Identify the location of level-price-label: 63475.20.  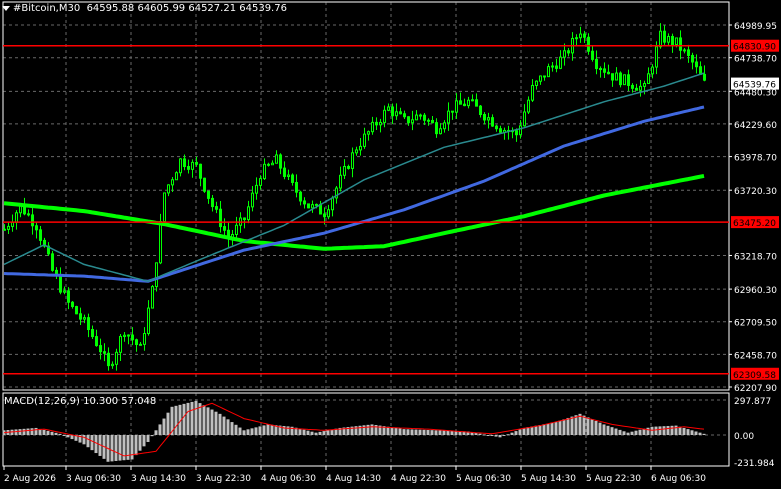
(754, 224).